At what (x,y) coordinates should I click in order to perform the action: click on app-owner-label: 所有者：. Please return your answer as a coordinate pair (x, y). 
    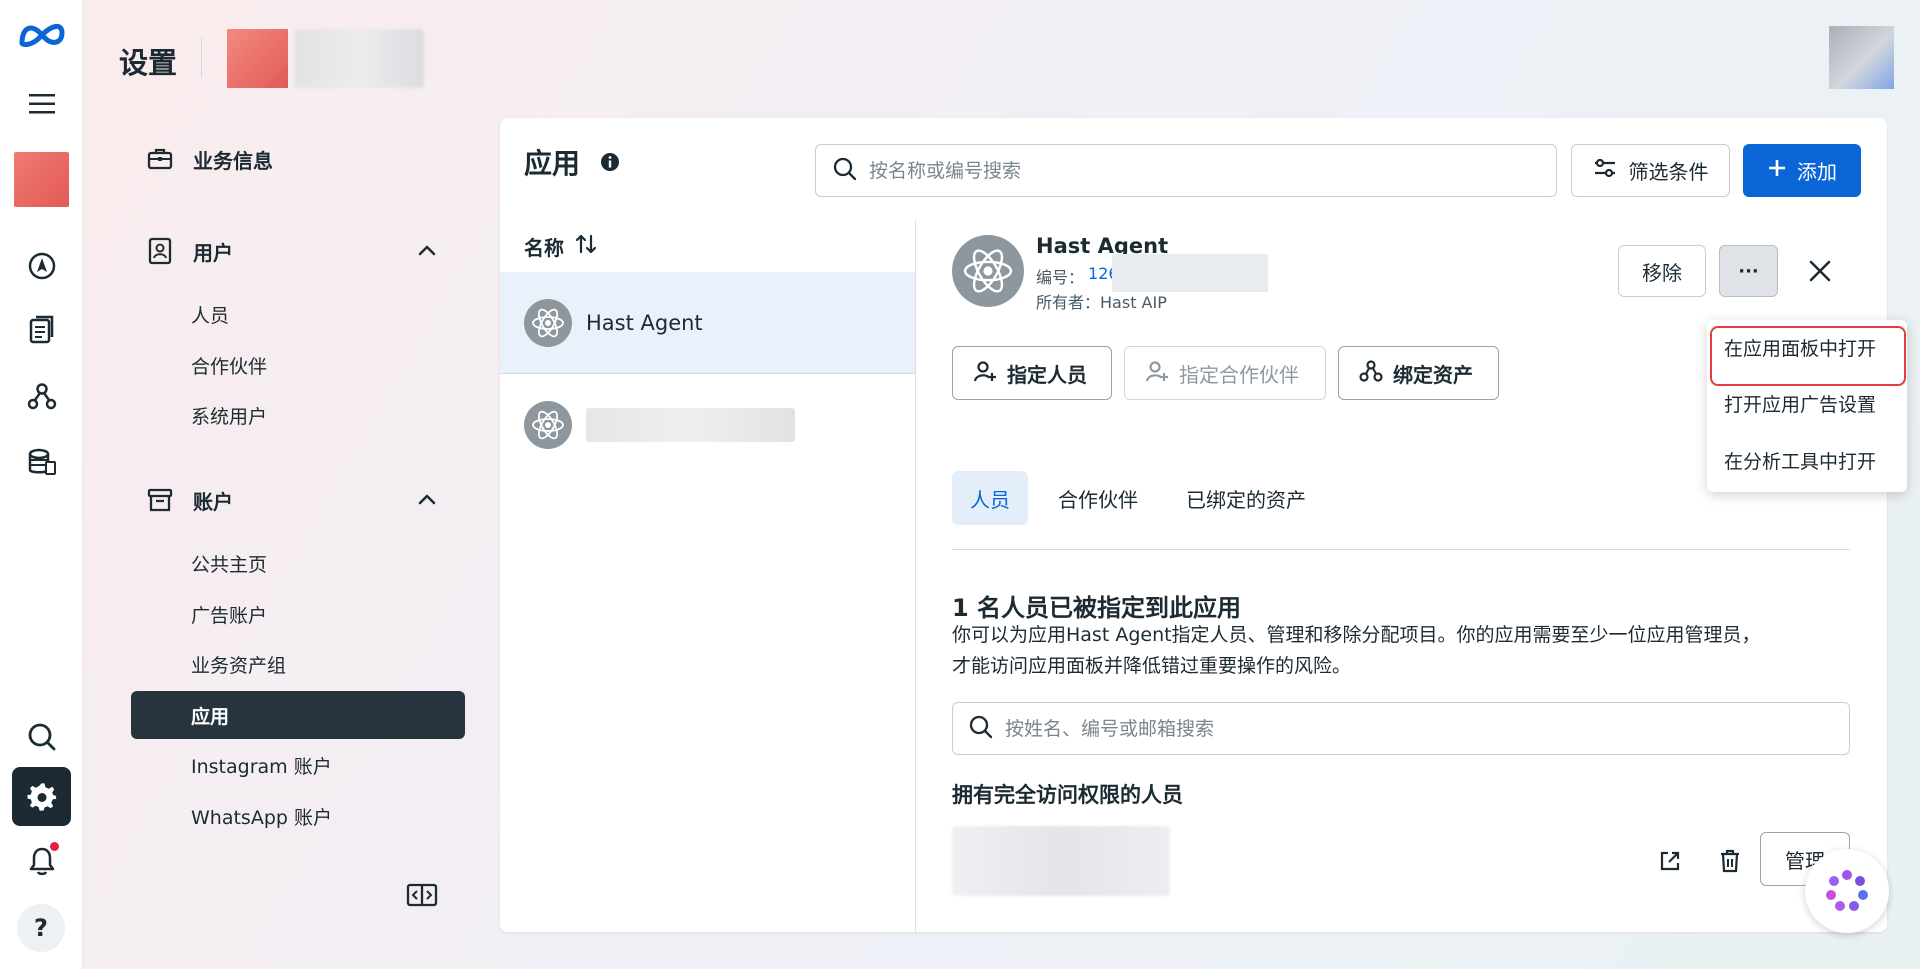
    Looking at the image, I should click on (1068, 302).